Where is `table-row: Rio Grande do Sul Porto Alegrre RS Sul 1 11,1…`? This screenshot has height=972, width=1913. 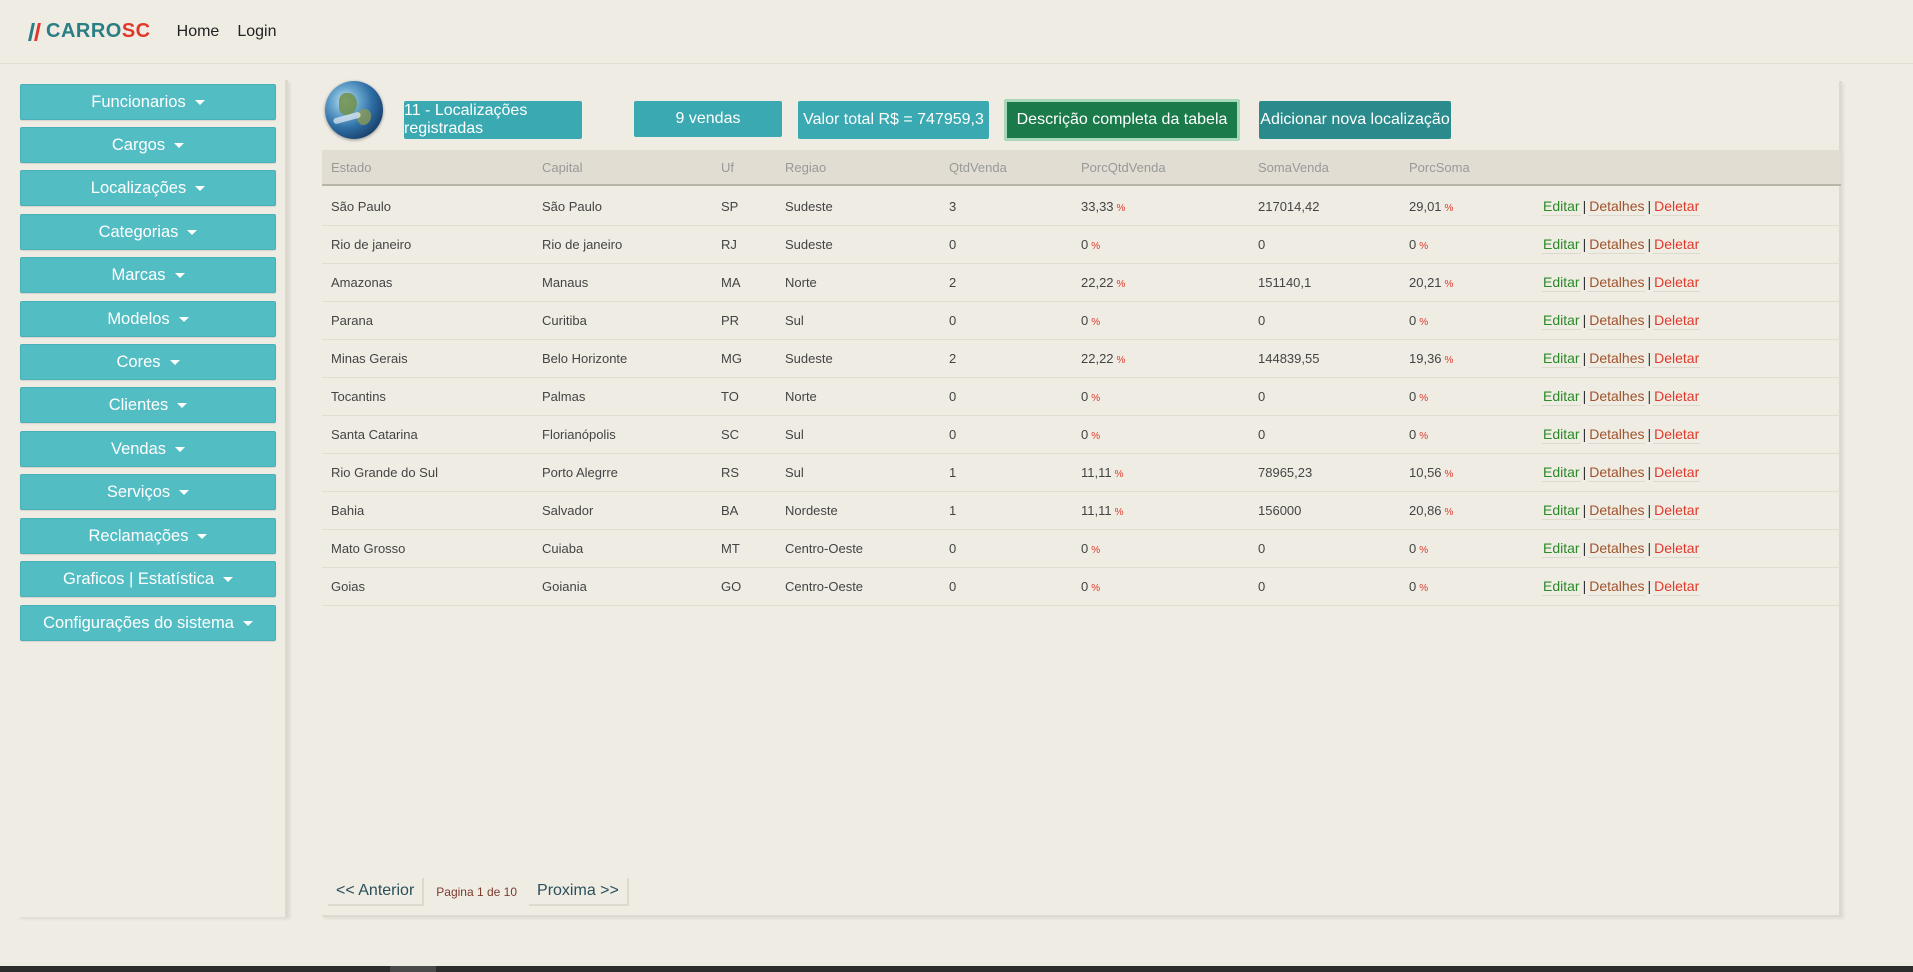
table-row: Rio Grande do Sul Porto Alegrre RS Sul 1 11,1… is located at coordinates (1081, 473).